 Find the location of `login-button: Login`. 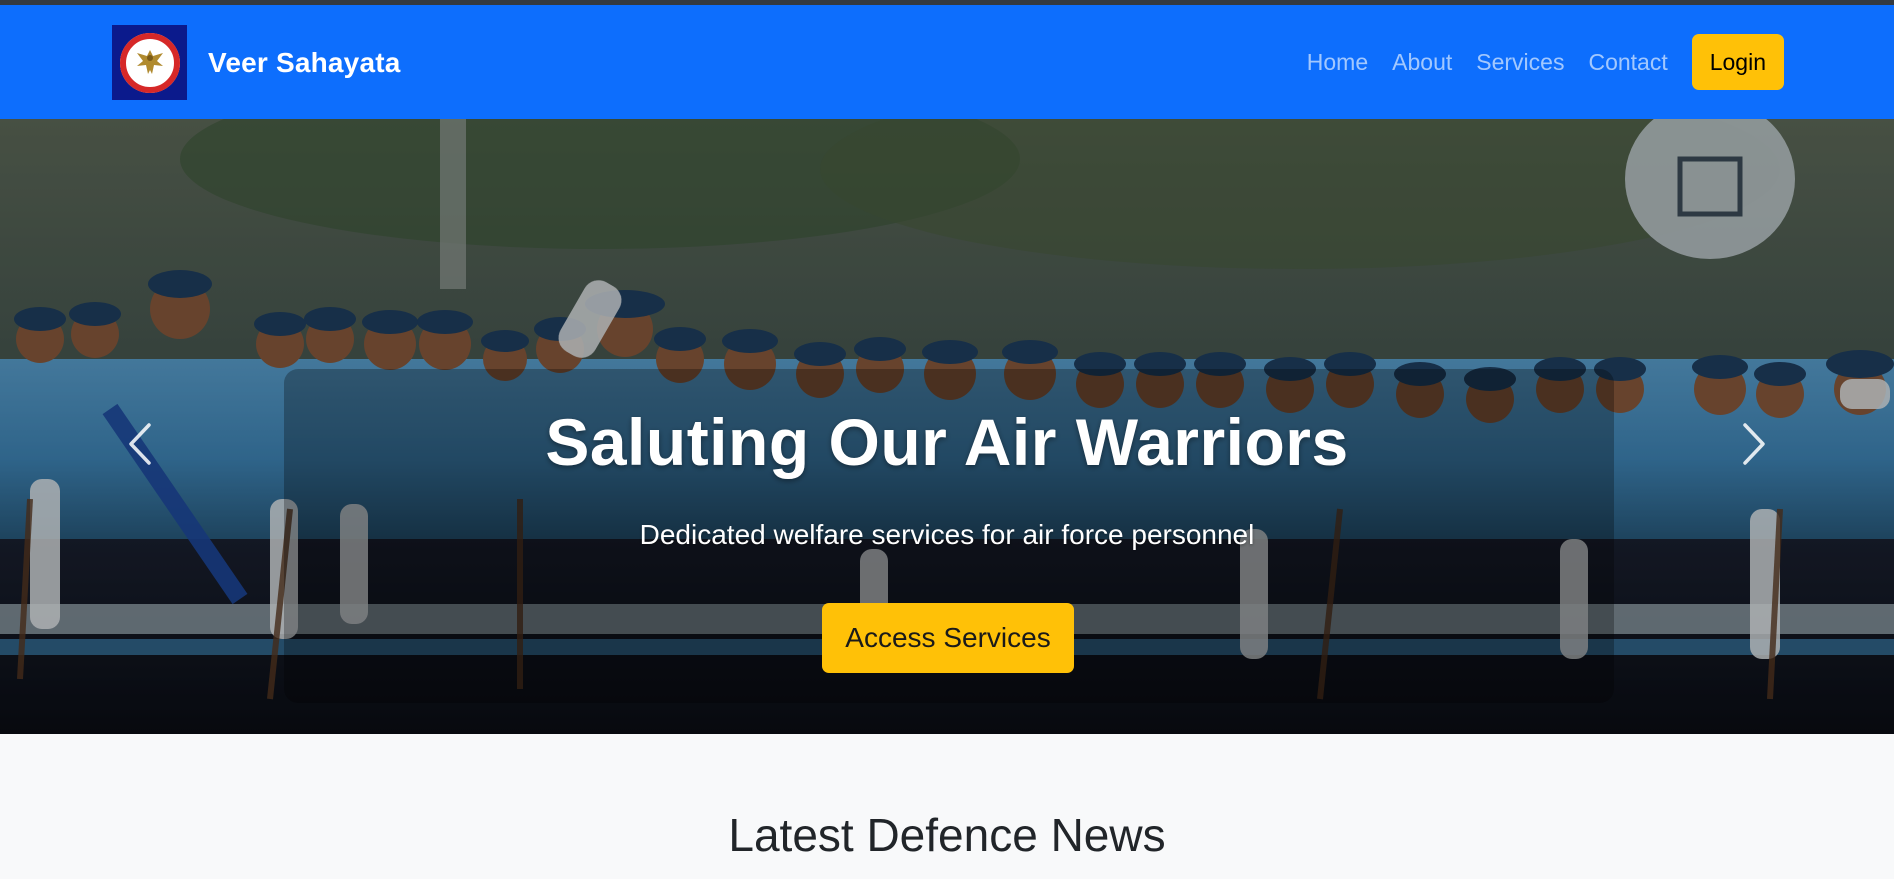

login-button: Login is located at coordinates (1737, 62).